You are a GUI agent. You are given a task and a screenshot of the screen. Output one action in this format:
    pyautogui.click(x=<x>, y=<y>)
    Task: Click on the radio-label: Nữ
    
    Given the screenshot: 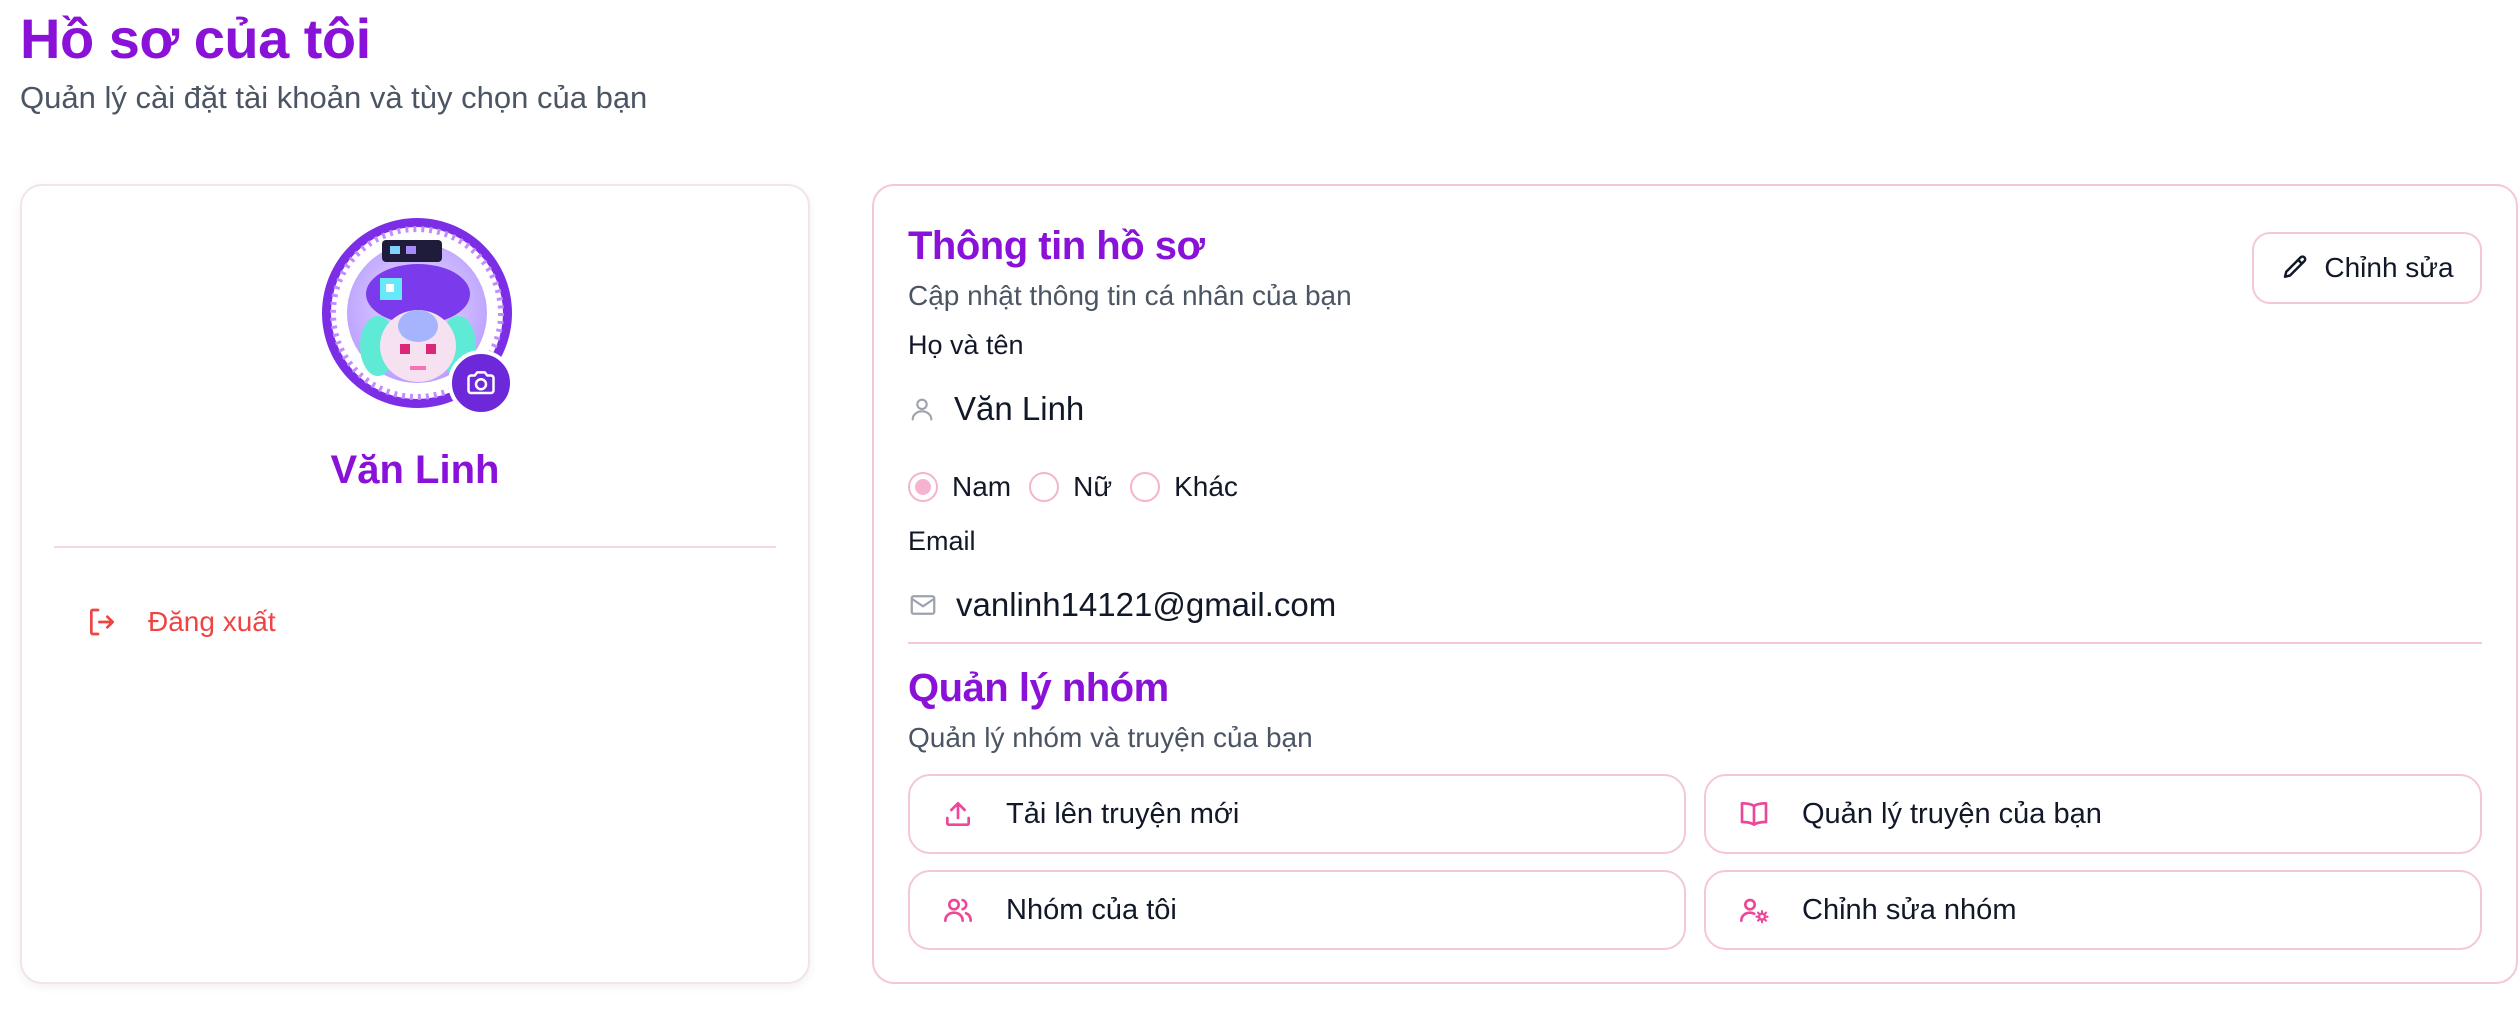 What is the action you would take?
    pyautogui.click(x=1093, y=486)
    